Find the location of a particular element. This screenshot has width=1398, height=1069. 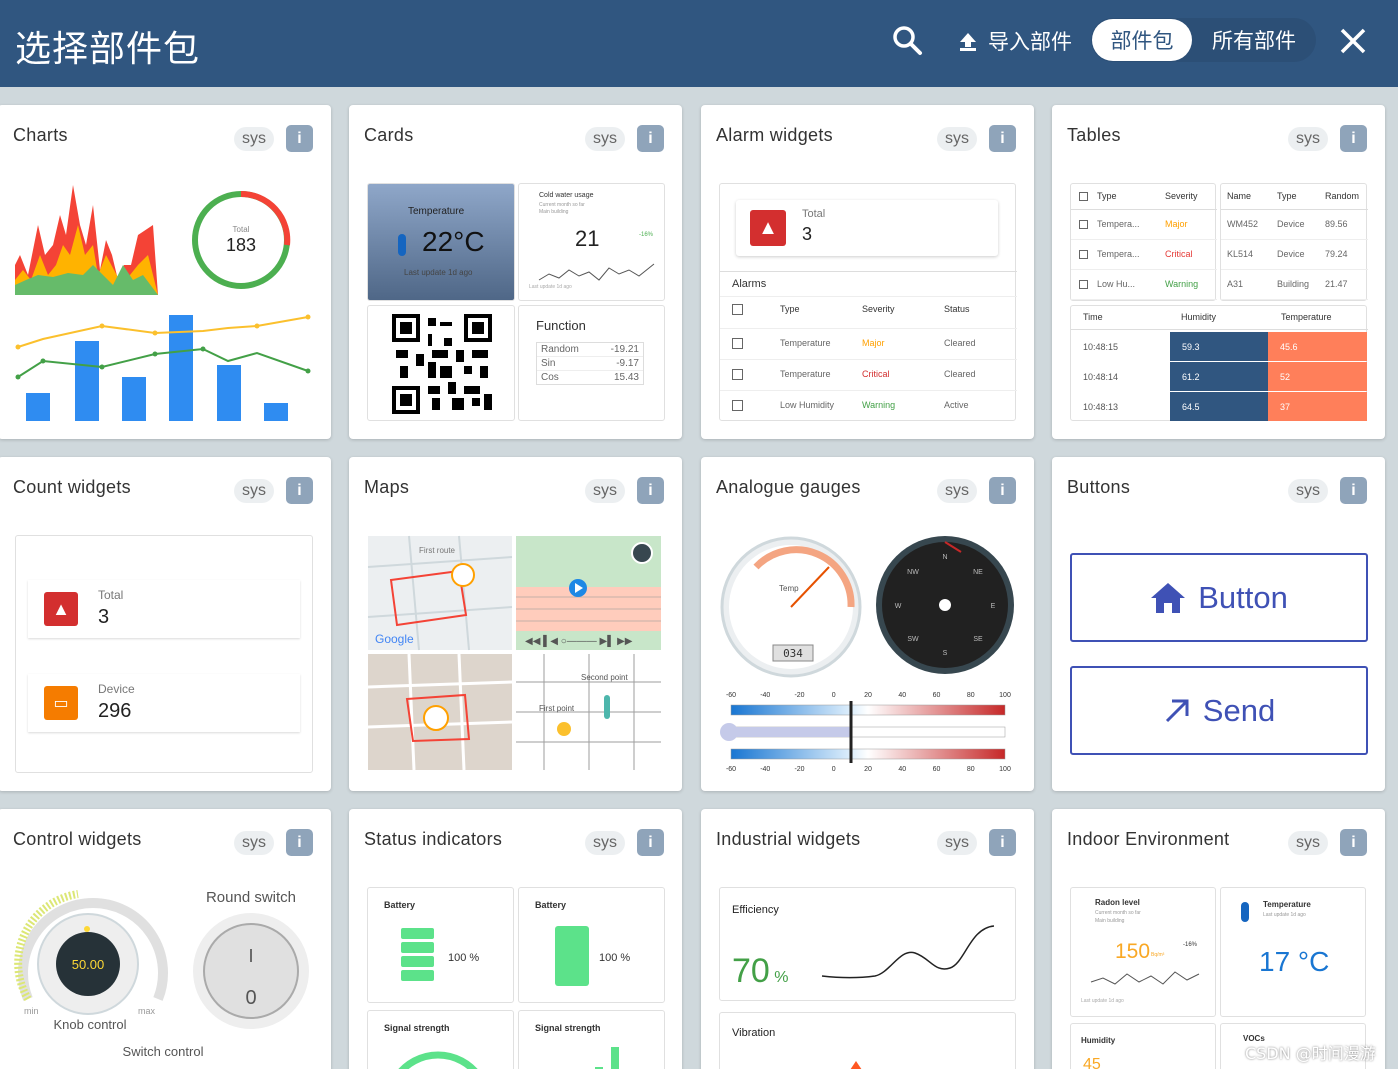

cell: 64.5 is located at coordinates (1219, 406).